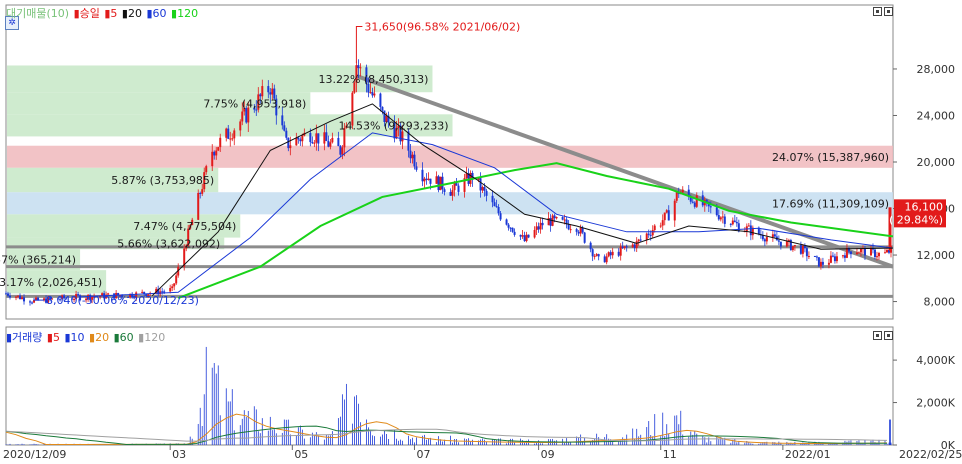 This screenshot has height=464, width=962. What do you see at coordinates (423, 454) in the screenshot?
I see `date-tick-label: 07` at bounding box center [423, 454].